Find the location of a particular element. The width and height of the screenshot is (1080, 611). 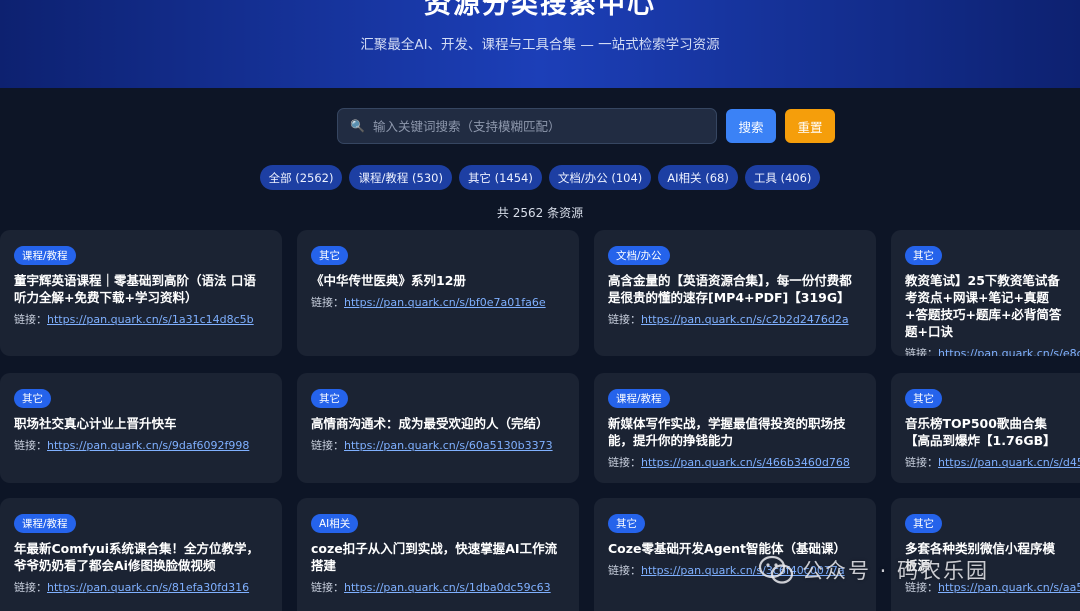

category-badge: AI相关 is located at coordinates (335, 523).